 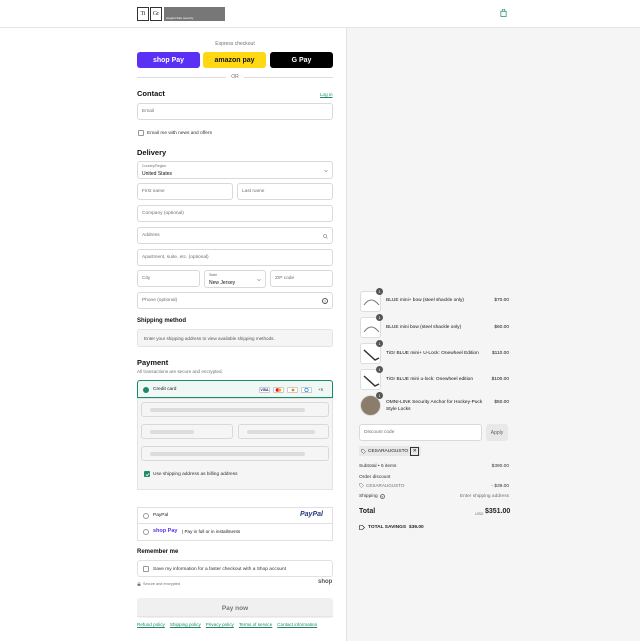 I want to click on remember-checkbox, so click(x=146, y=569).